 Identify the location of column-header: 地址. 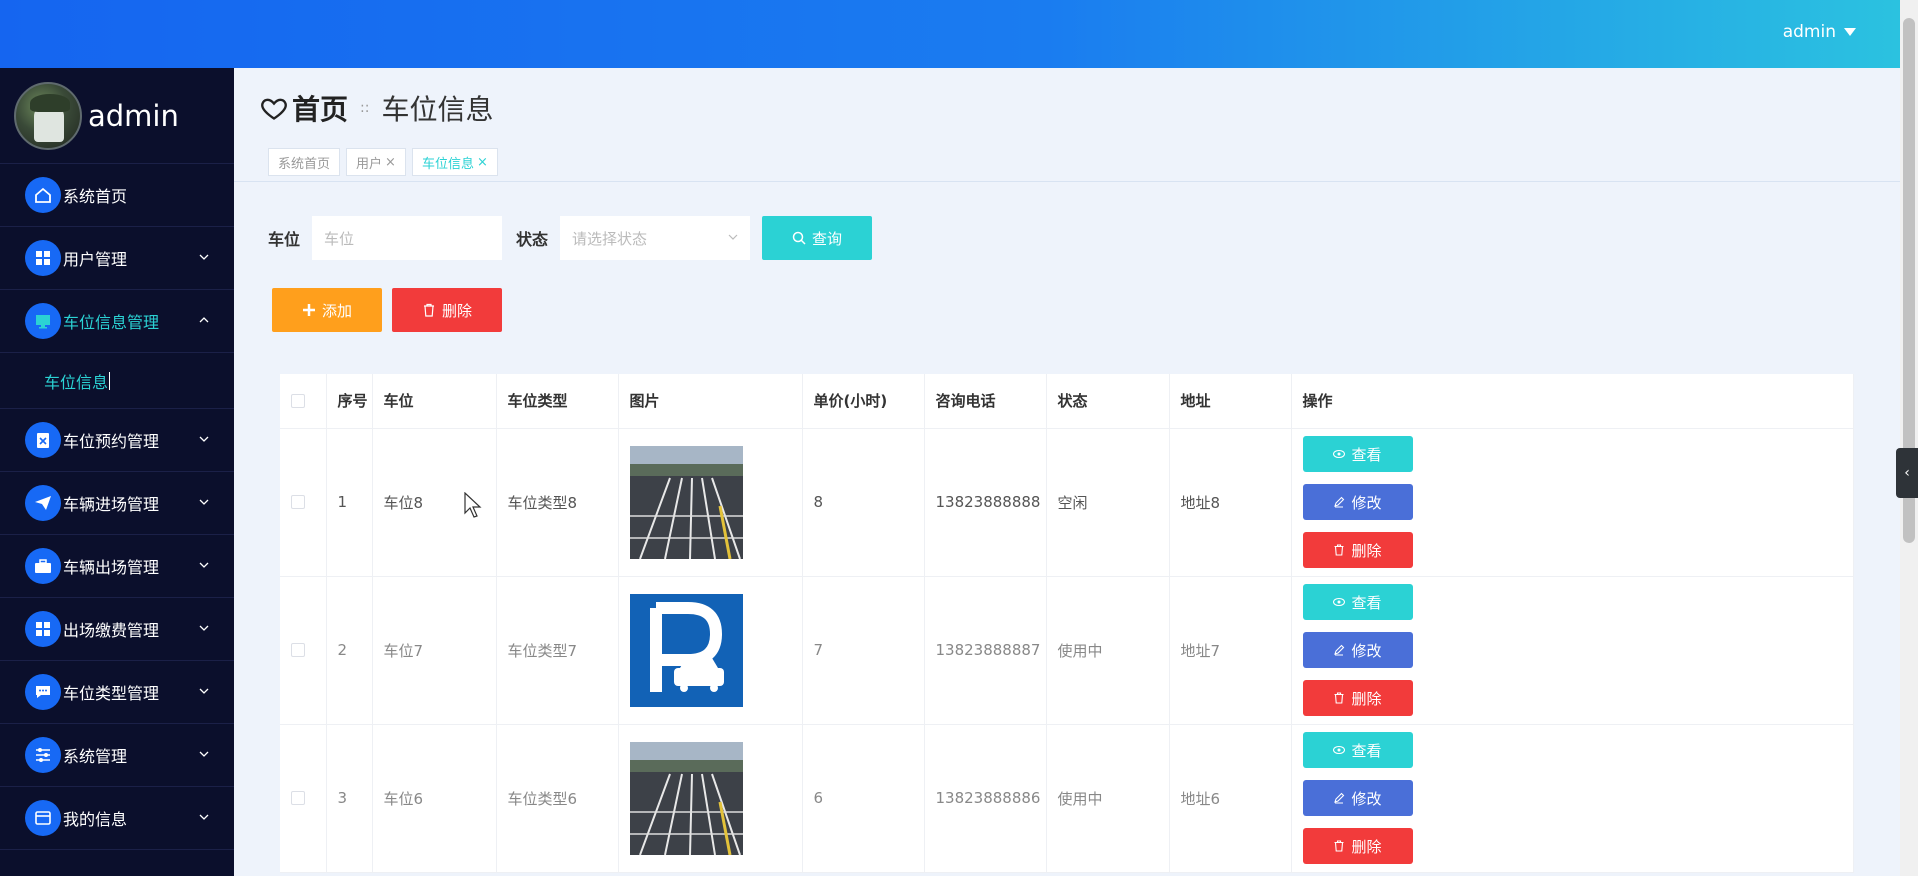
(1230, 401).